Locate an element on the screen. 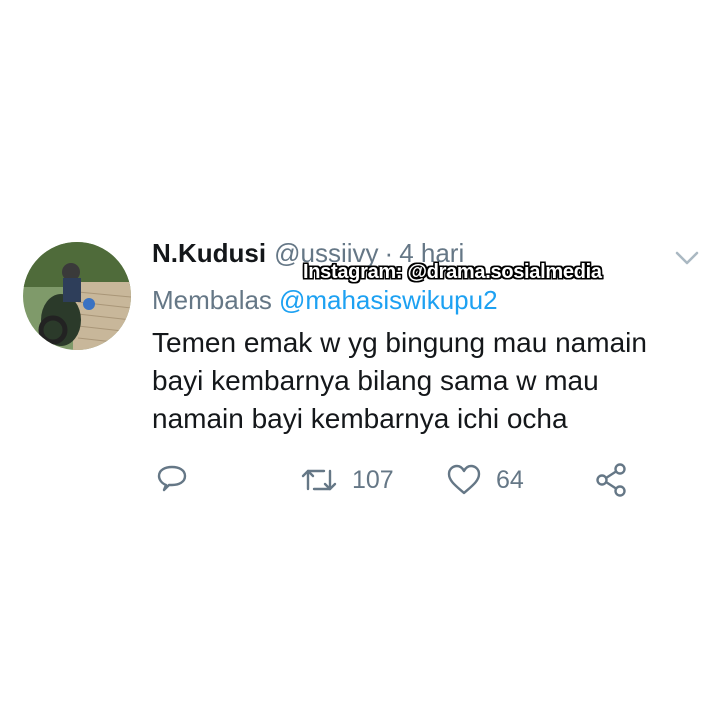 This screenshot has height=720, width=720. reply-icon is located at coordinates (172, 480).